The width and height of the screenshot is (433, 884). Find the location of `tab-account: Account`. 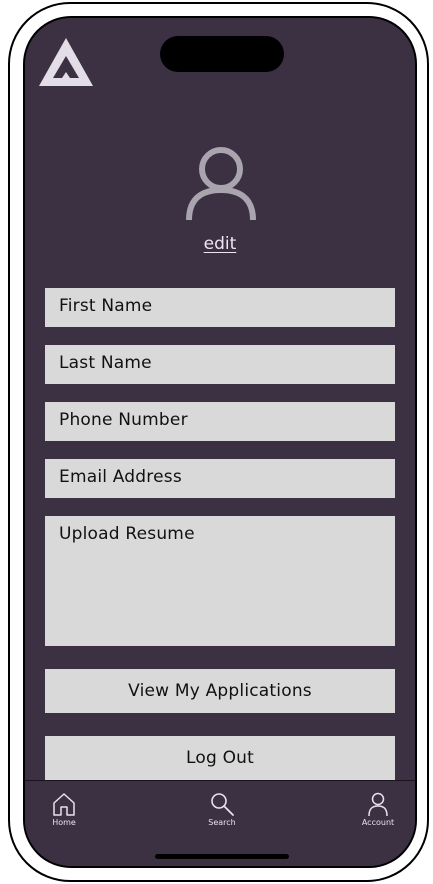

tab-account: Account is located at coordinates (378, 809).